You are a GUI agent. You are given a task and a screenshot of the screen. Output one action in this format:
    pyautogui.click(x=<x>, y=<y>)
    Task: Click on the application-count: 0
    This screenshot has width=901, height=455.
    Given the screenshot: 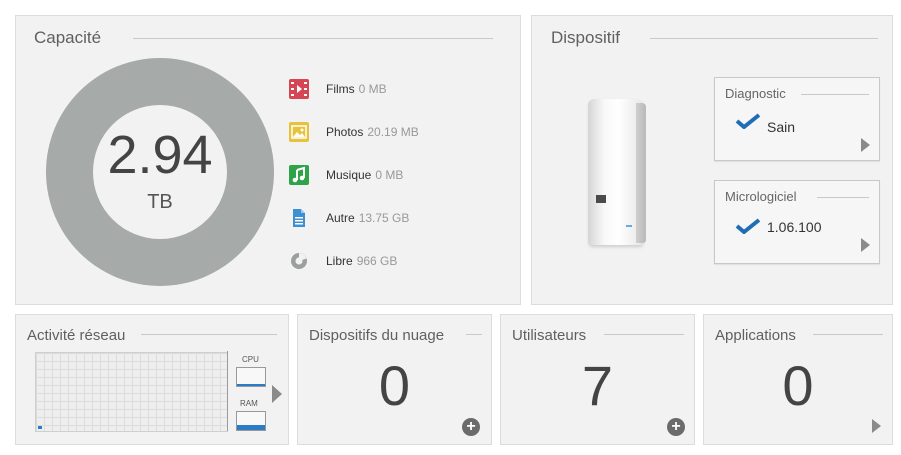 What is the action you would take?
    pyautogui.click(x=798, y=385)
    